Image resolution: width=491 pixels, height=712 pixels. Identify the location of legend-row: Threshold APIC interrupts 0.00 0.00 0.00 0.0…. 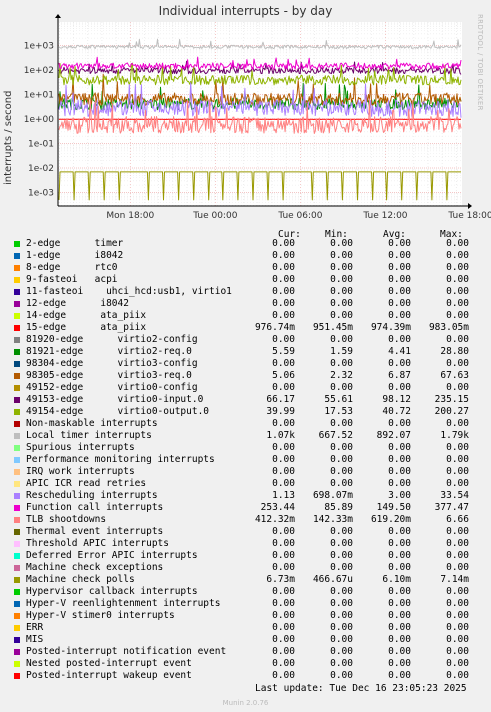
(245, 544).